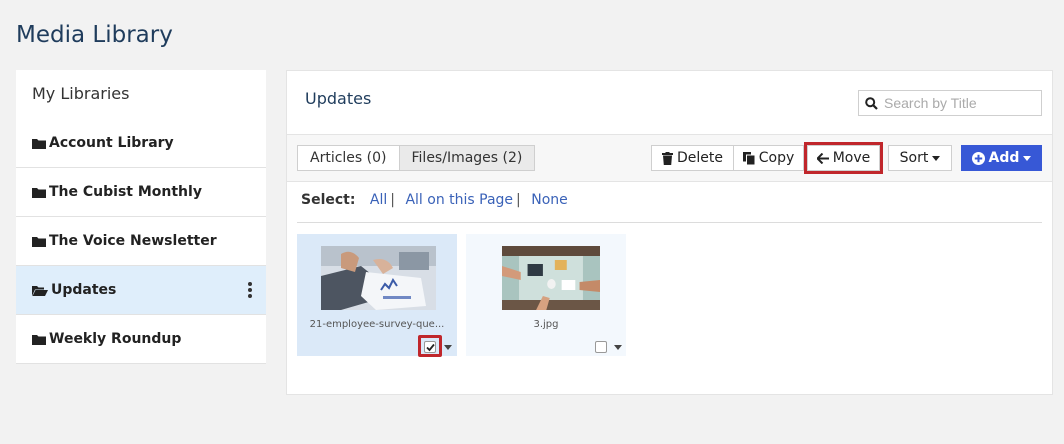 This screenshot has height=444, width=1064. What do you see at coordinates (111, 143) in the screenshot?
I see `sidebar-item-label: Account Library` at bounding box center [111, 143].